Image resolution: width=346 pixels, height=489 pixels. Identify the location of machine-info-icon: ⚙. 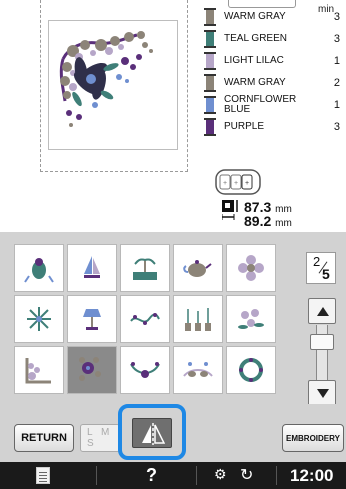
(220, 474).